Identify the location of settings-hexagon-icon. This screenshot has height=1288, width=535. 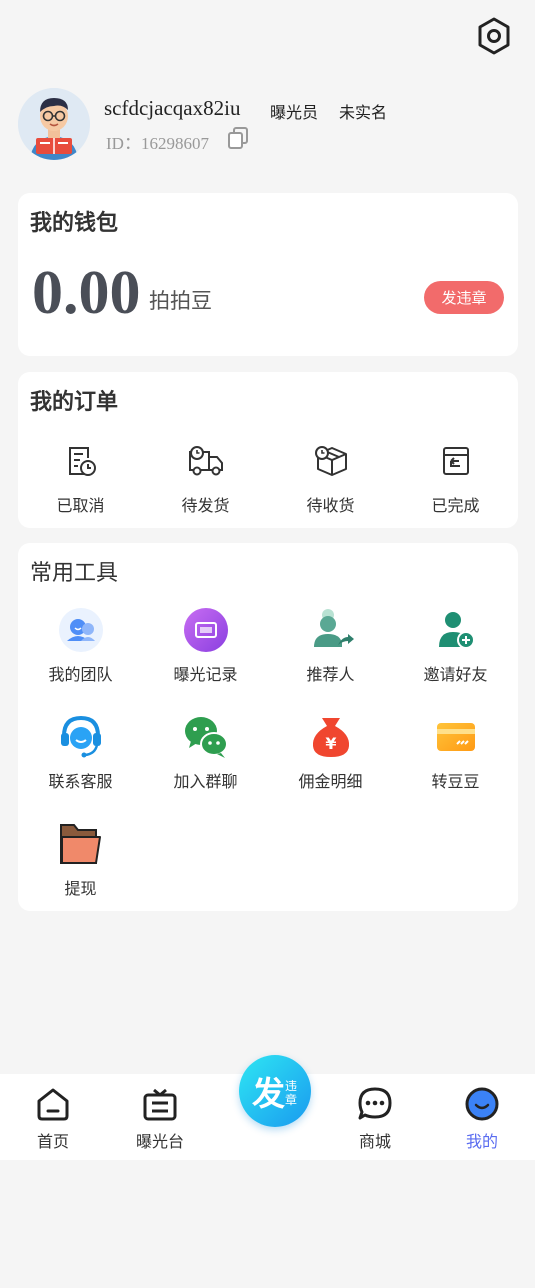
(494, 36).